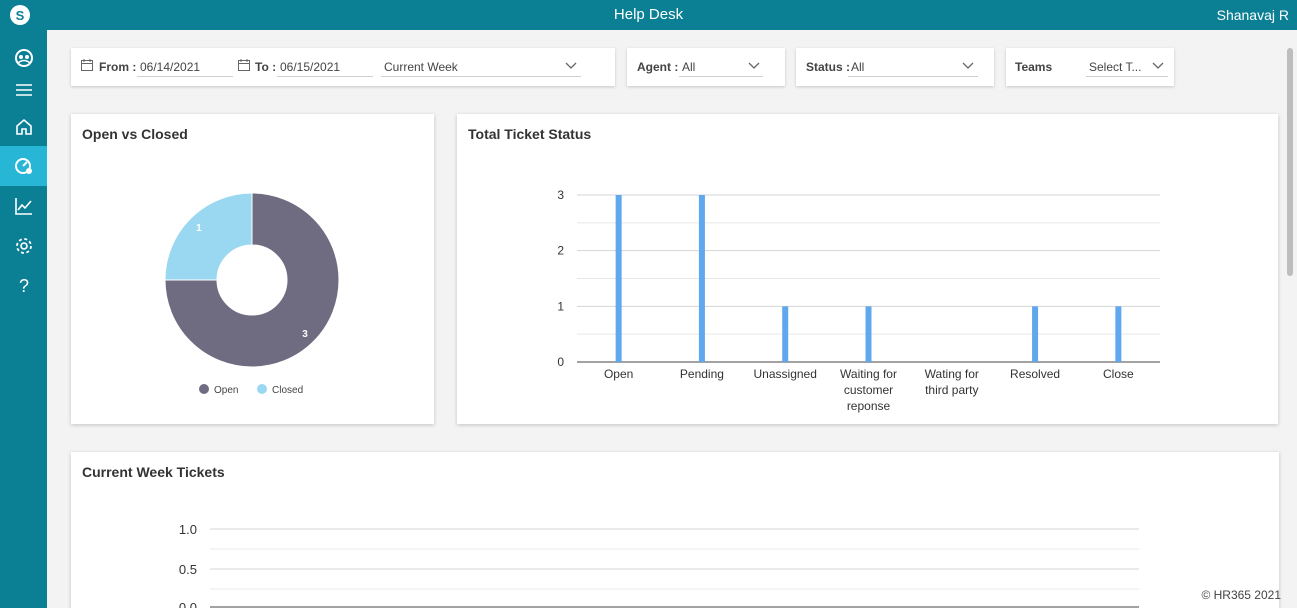  What do you see at coordinates (560, 251) in the screenshot?
I see `y-tick-label: 2` at bounding box center [560, 251].